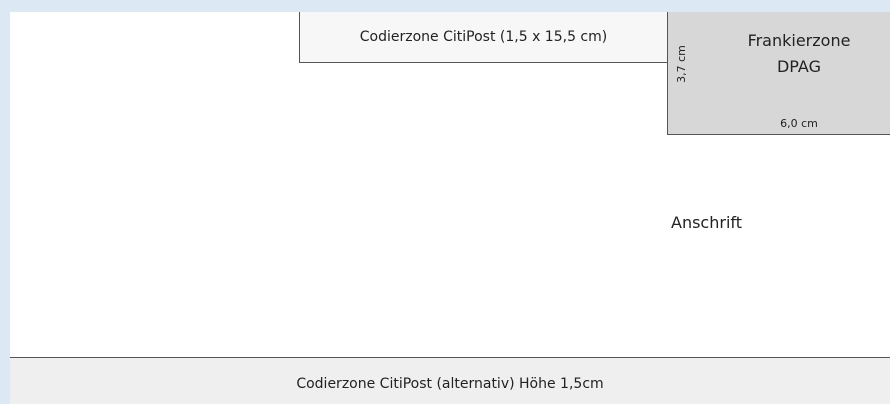  I want to click on coding-zone-top-label: Codierzone CitiPost (1,5 x 15,5 cm), so click(483, 37).